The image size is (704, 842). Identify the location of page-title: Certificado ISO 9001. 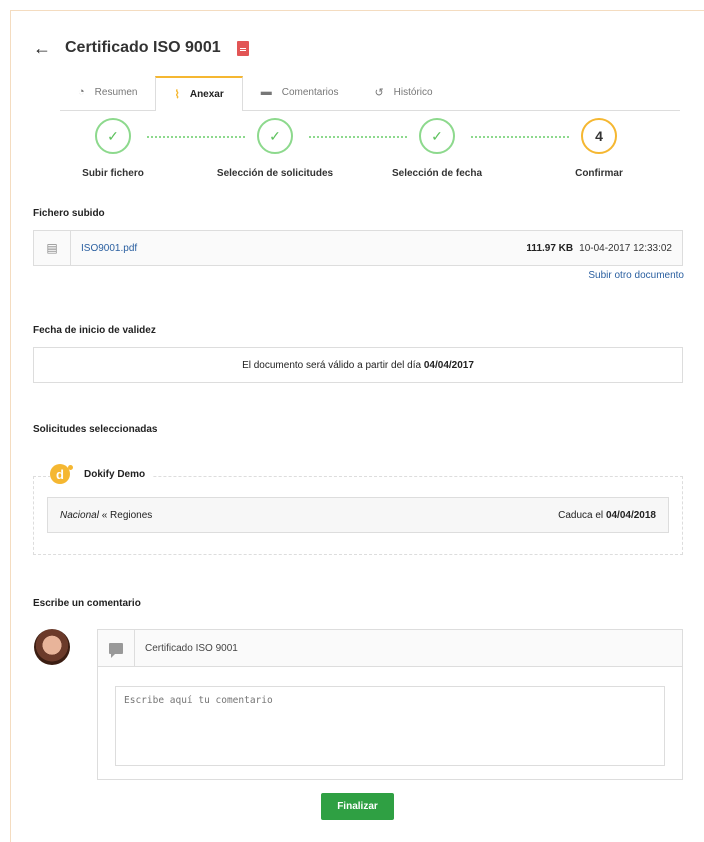
(143, 47).